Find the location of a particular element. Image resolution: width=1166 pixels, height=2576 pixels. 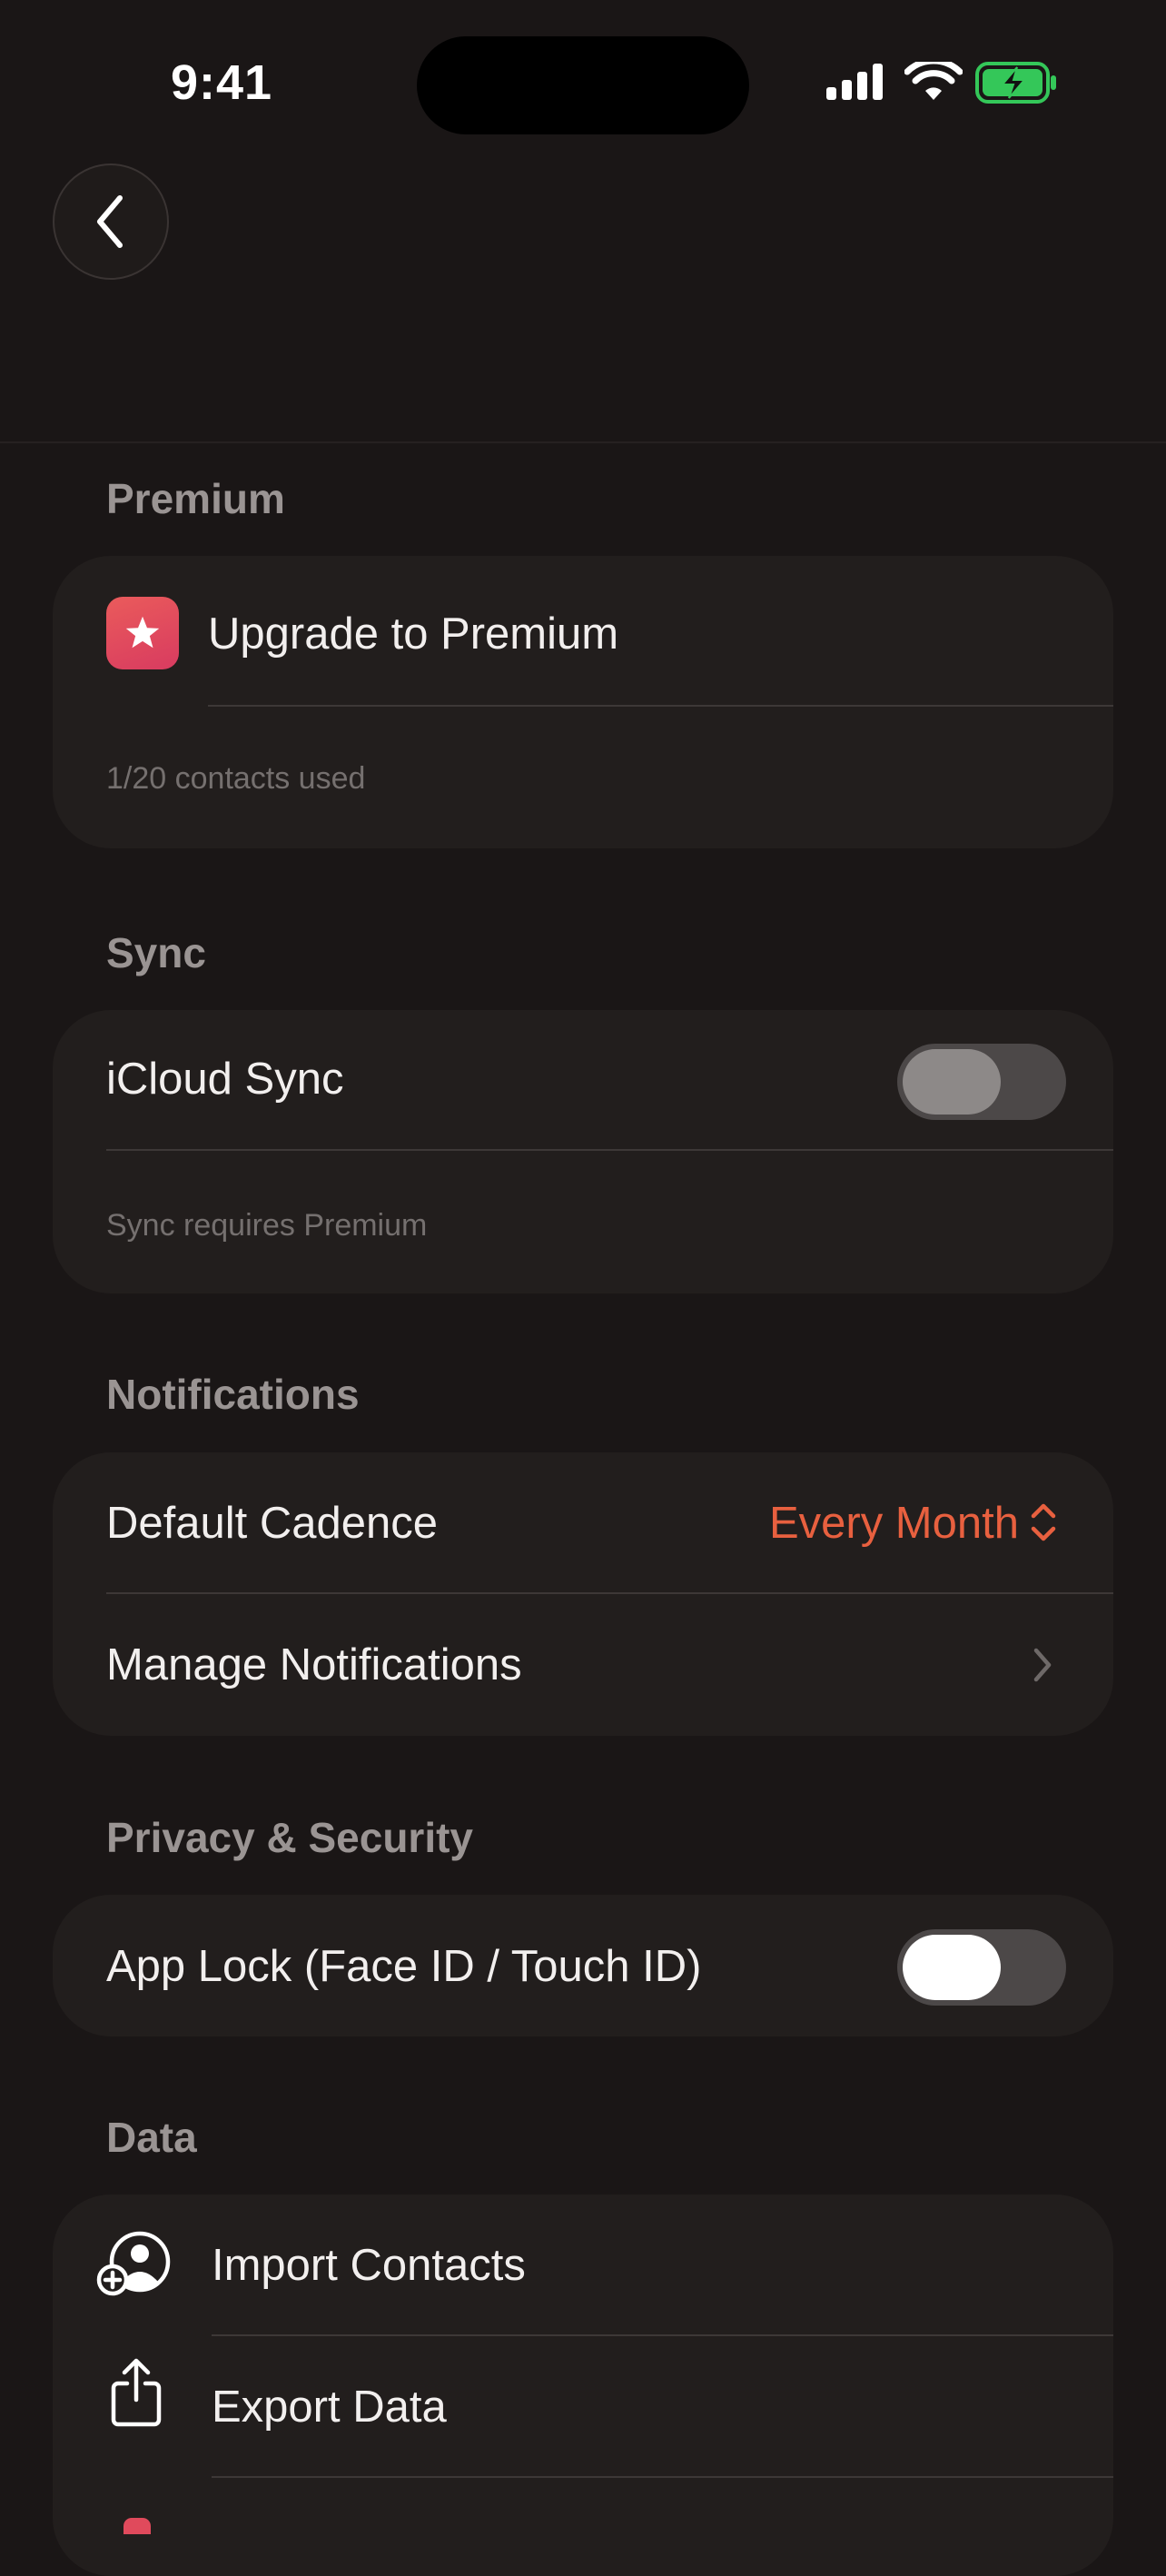

status-bar: 9:41 is located at coordinates (583, 86).